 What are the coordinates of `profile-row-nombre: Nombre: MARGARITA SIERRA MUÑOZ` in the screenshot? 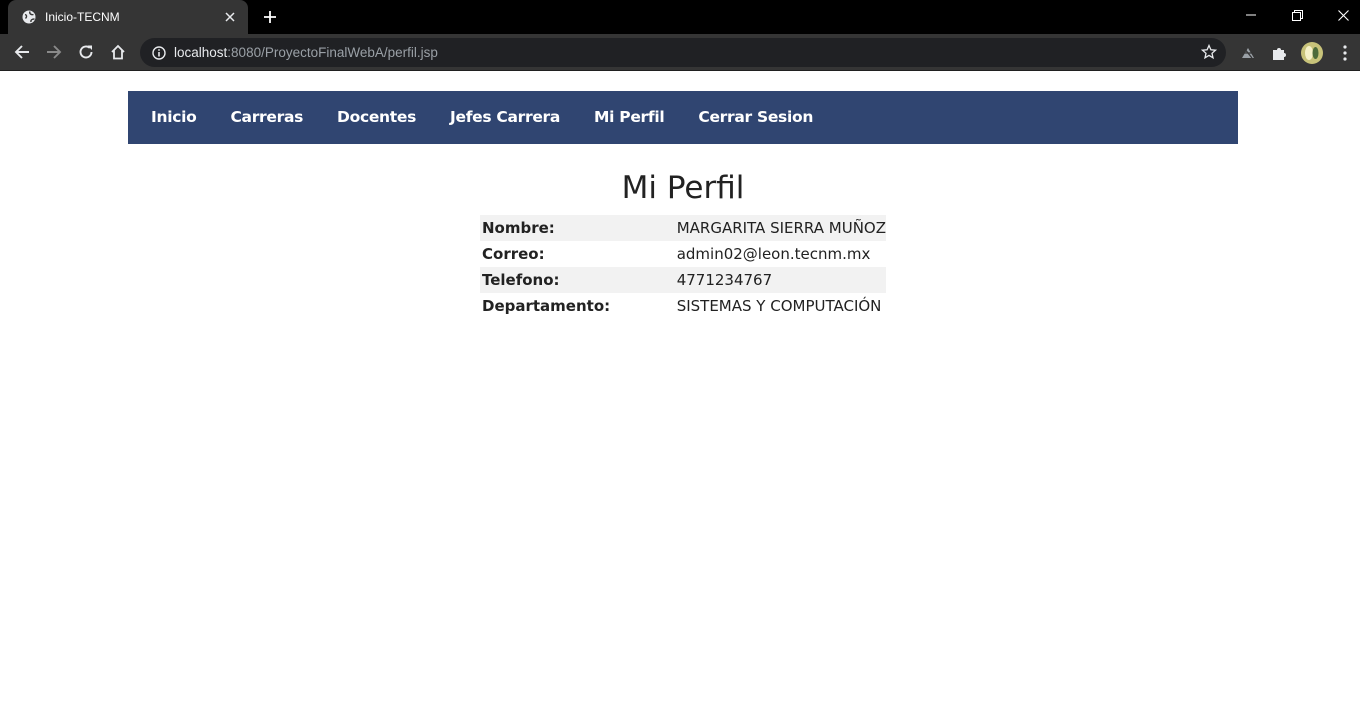 It's located at (683, 228).